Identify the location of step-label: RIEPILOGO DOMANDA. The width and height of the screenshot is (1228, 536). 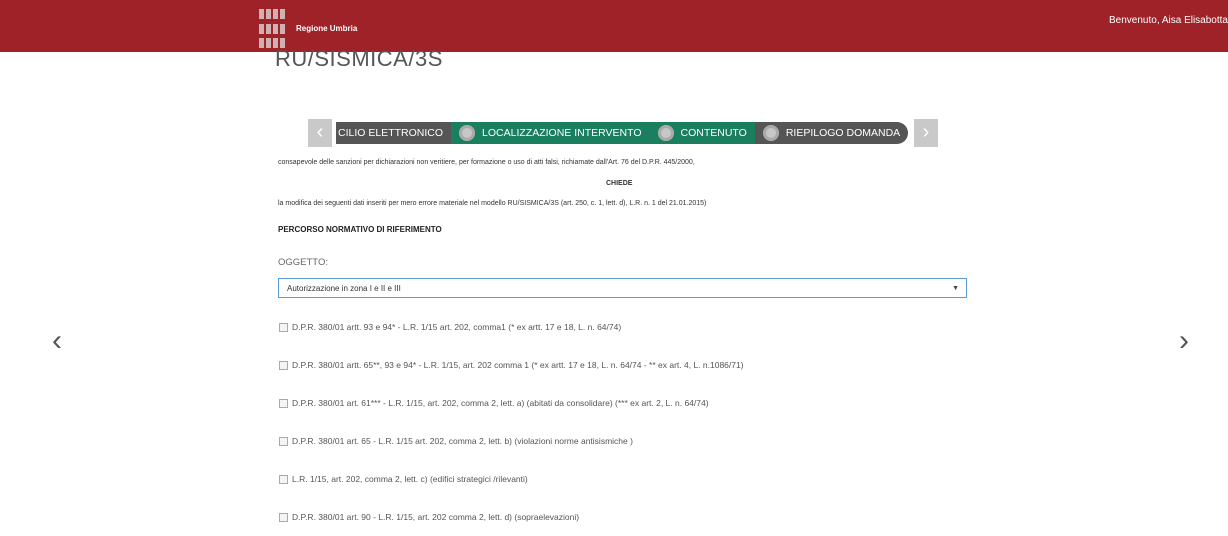
(843, 133).